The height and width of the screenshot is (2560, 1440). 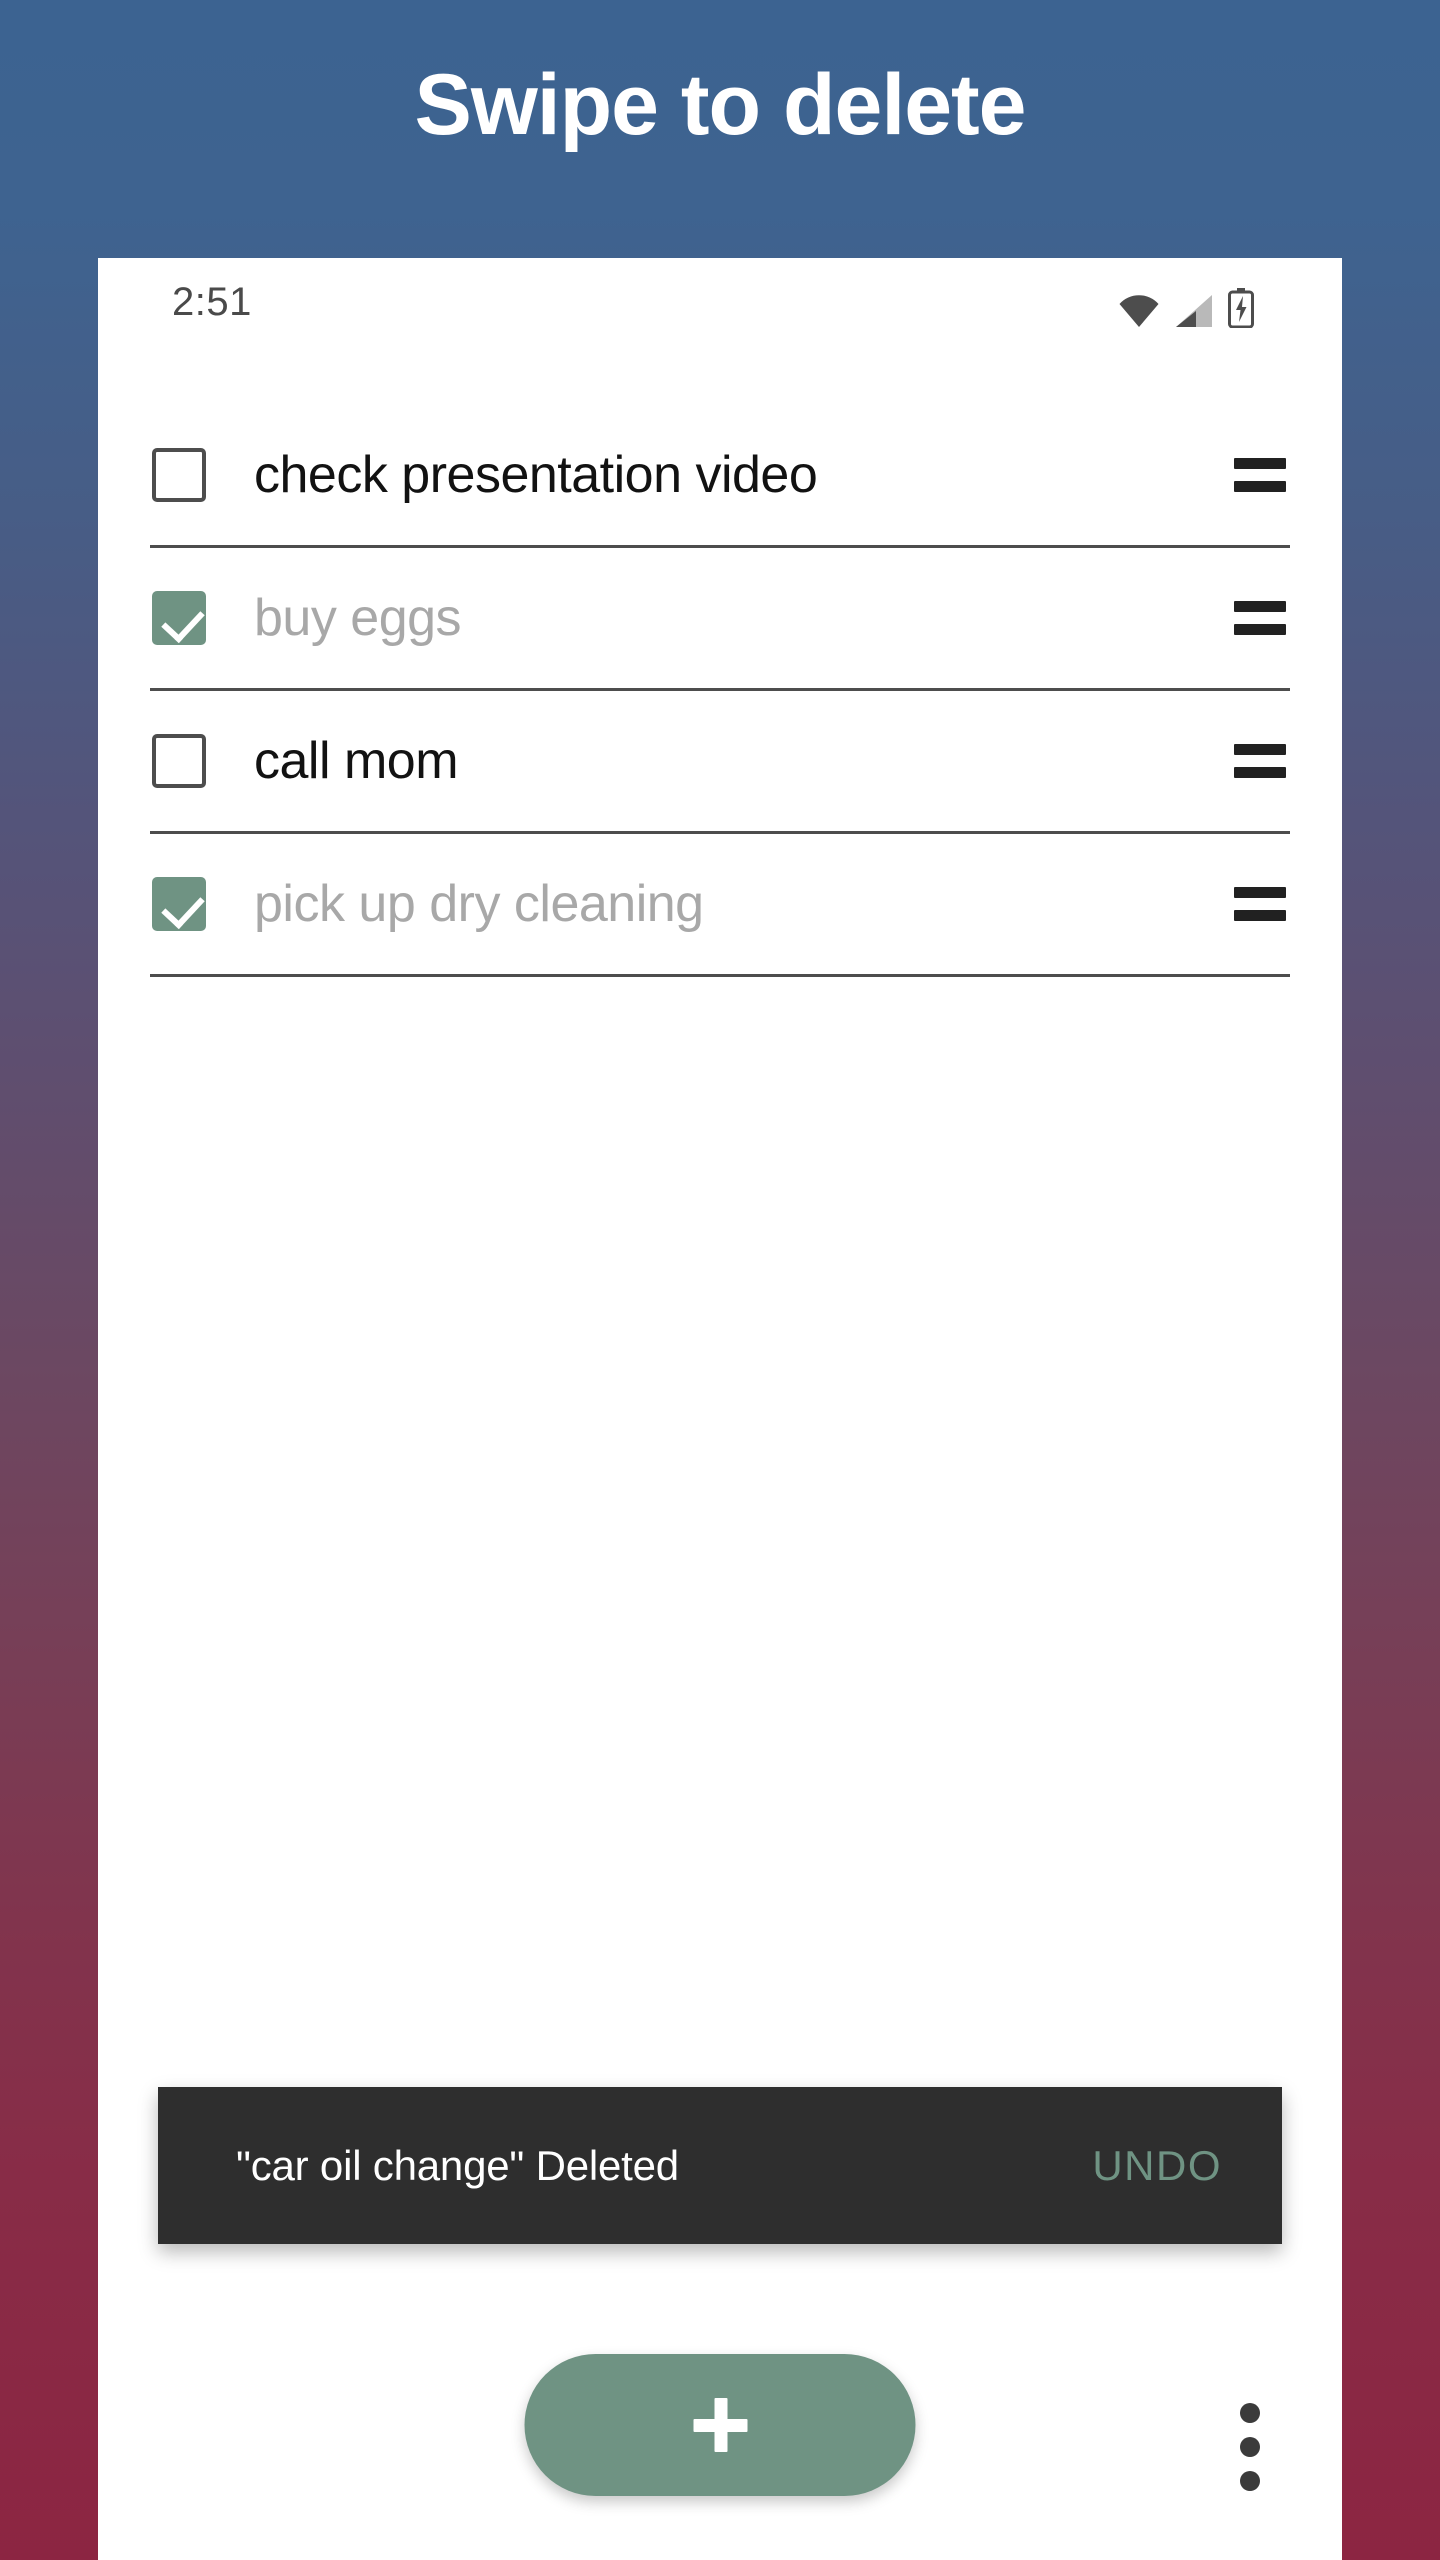 I want to click on snackbar-undo-button: UNDO, so click(x=1157, y=2166).